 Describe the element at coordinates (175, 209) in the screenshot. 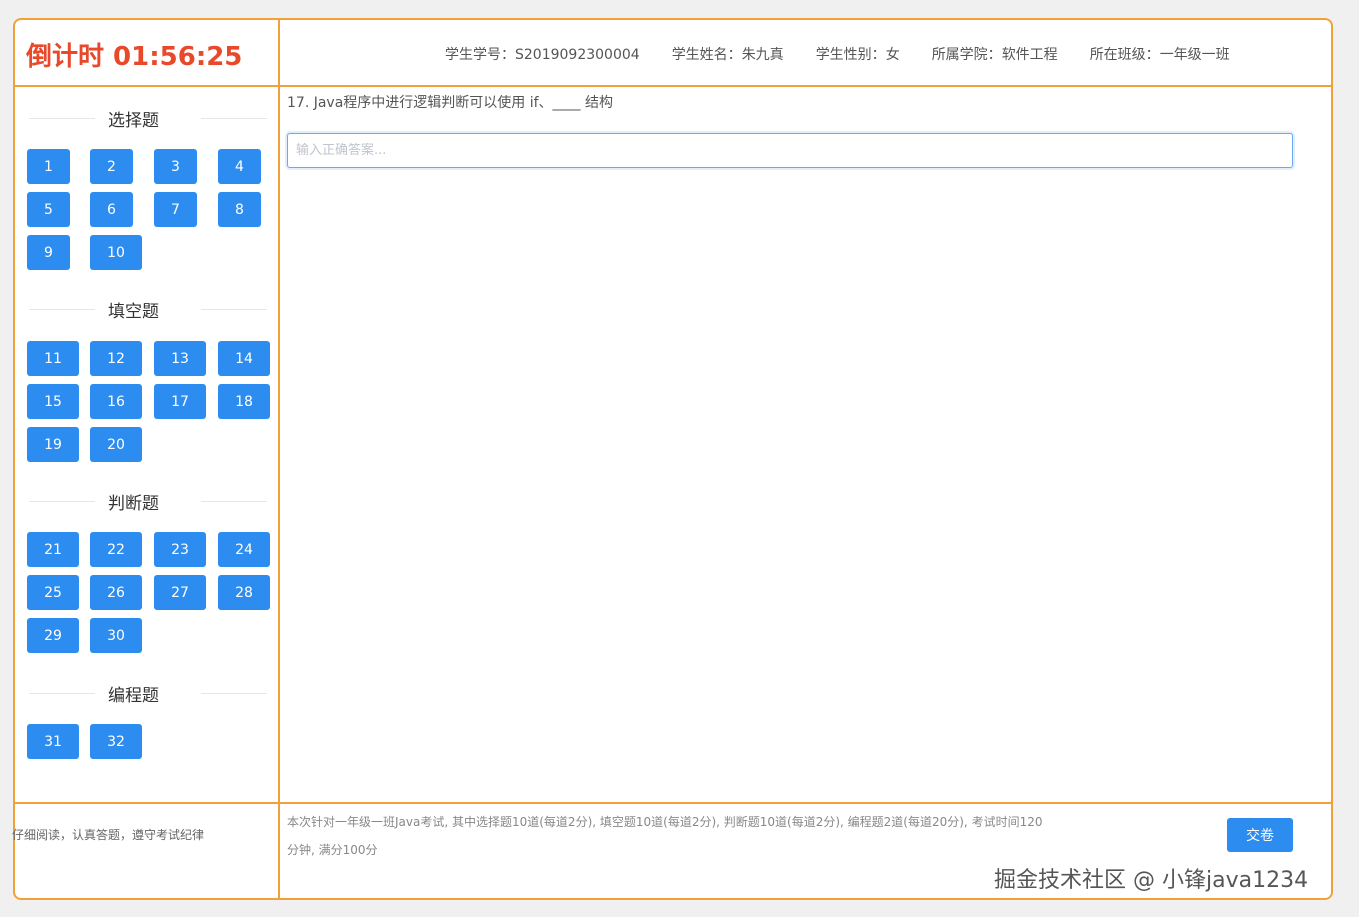

I see `question-nav-button: 7` at that location.